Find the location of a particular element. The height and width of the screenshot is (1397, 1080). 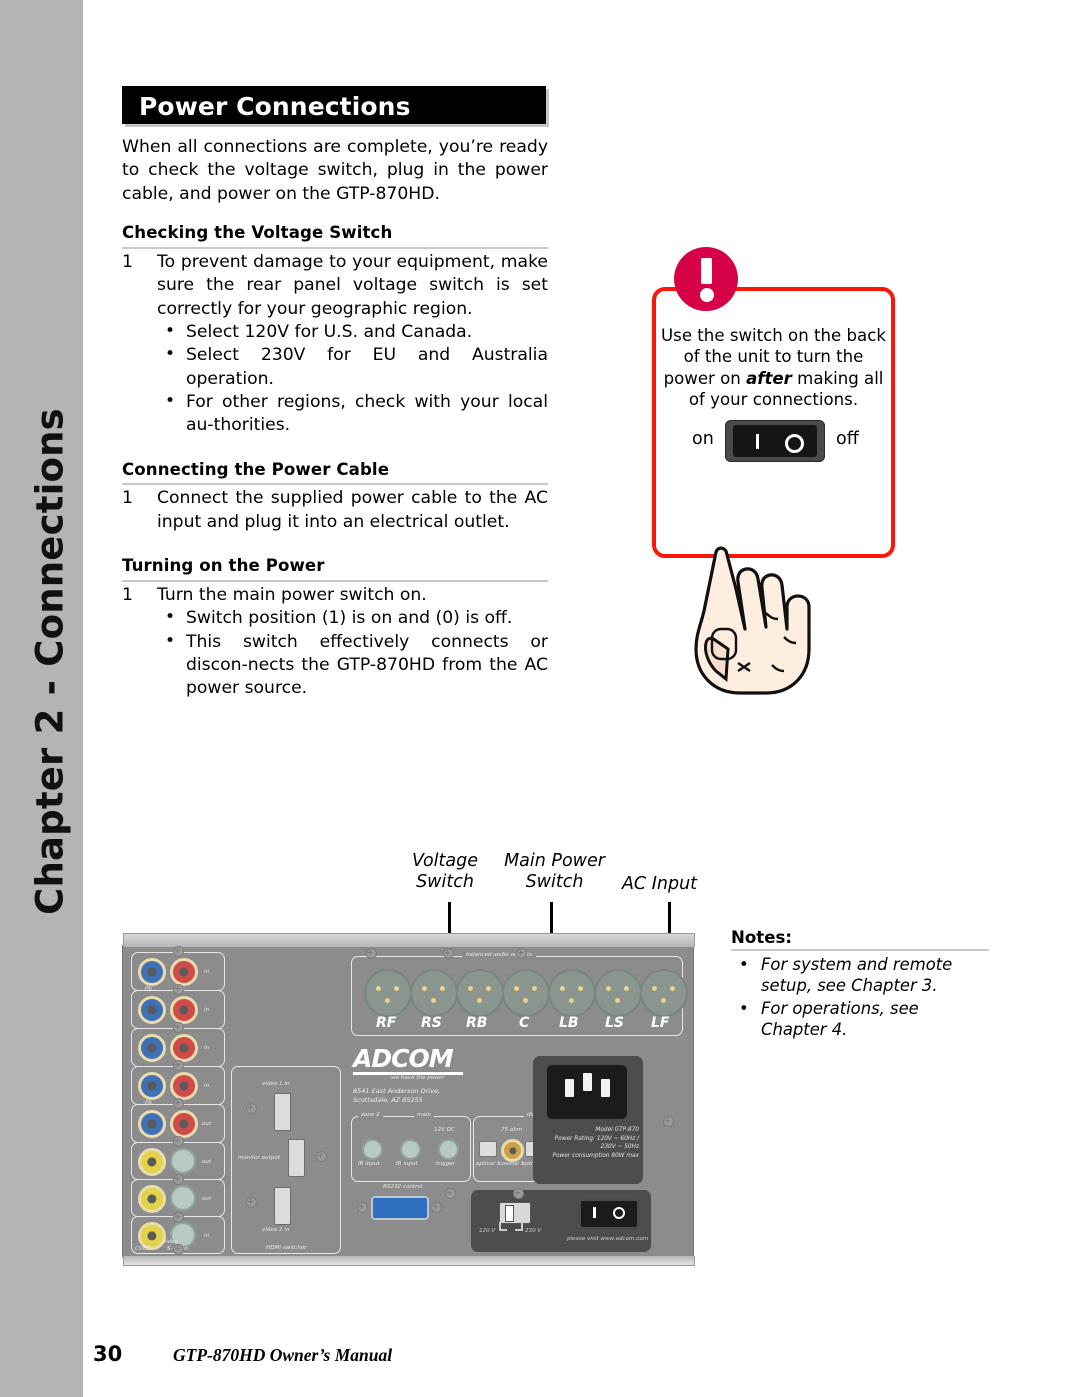

page-number: 30 is located at coordinates (108, 1354).